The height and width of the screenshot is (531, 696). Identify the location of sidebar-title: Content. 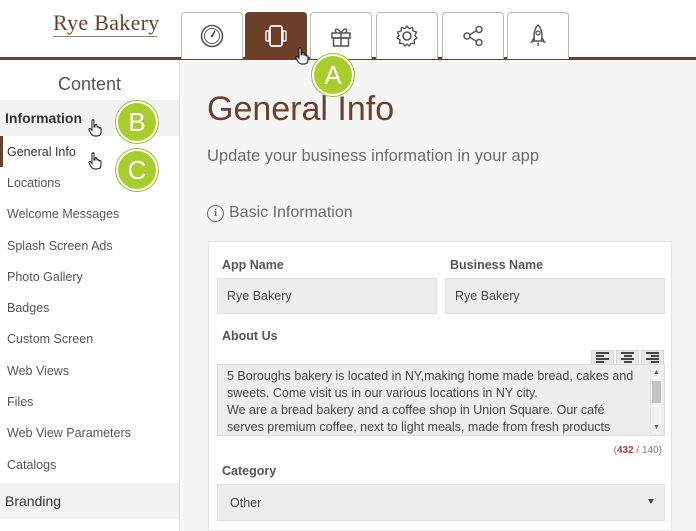
(89, 83).